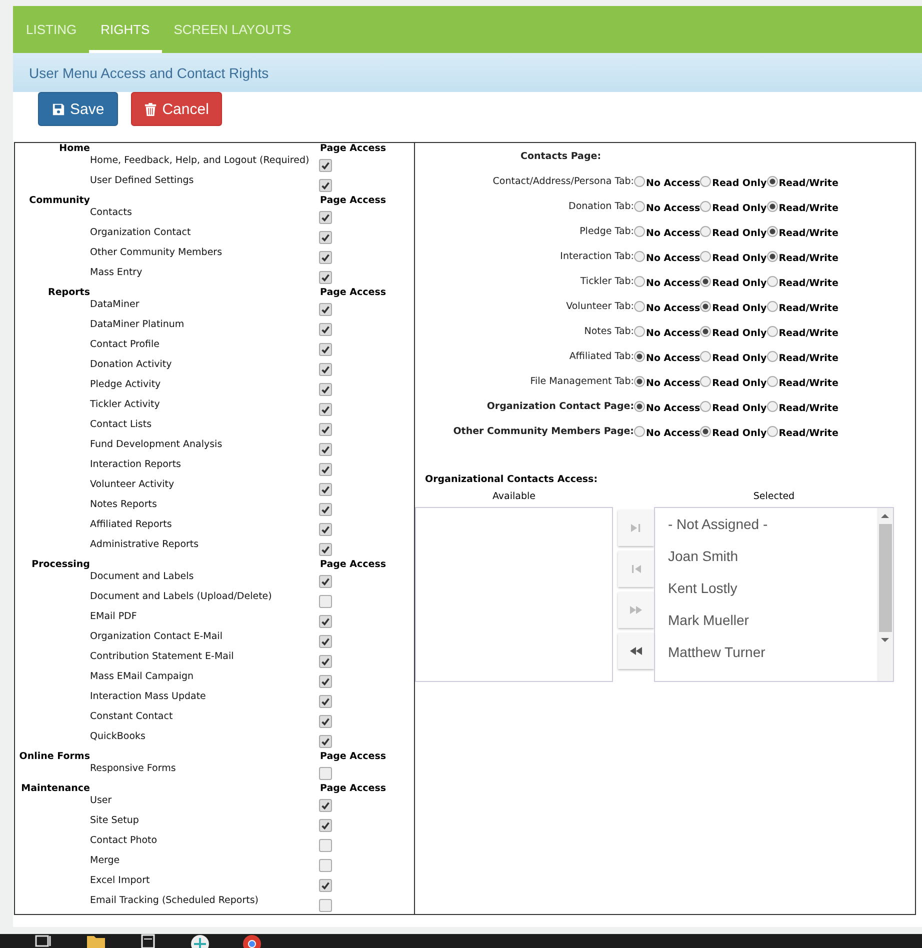  Describe the element at coordinates (885, 594) in the screenshot. I see `scrollbar` at that location.